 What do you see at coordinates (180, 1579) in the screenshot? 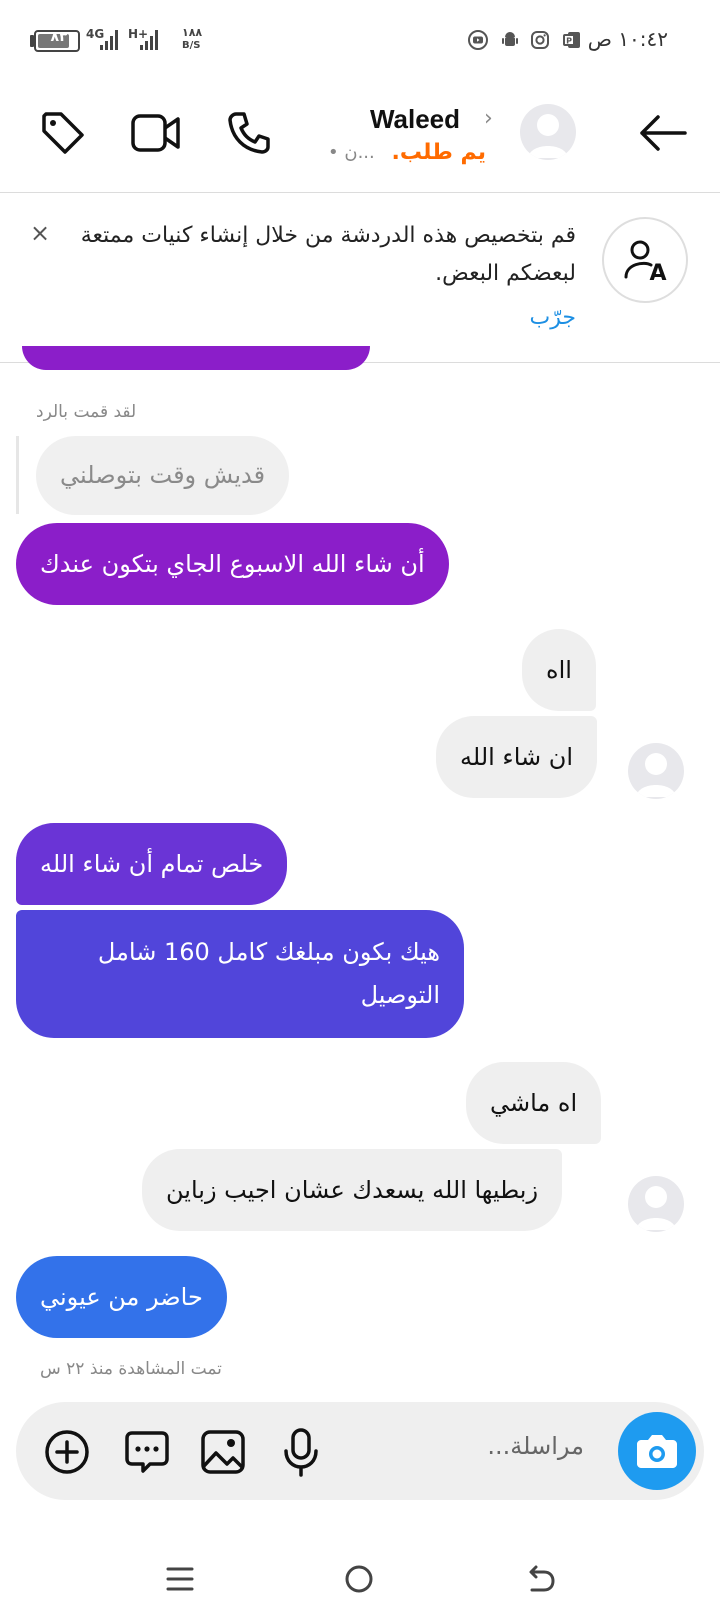
I see `menu-icon` at bounding box center [180, 1579].